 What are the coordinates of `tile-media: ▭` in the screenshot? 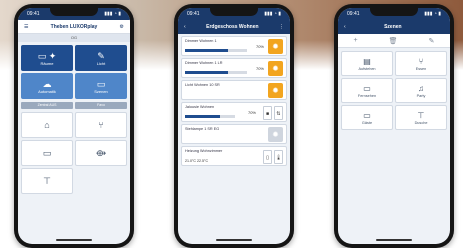 It's located at (47, 153).